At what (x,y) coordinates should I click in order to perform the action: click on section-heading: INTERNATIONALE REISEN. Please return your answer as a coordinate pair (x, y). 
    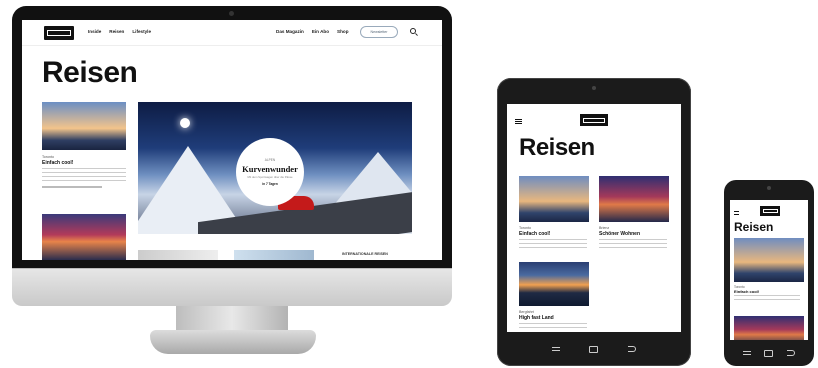
    Looking at the image, I should click on (365, 254).